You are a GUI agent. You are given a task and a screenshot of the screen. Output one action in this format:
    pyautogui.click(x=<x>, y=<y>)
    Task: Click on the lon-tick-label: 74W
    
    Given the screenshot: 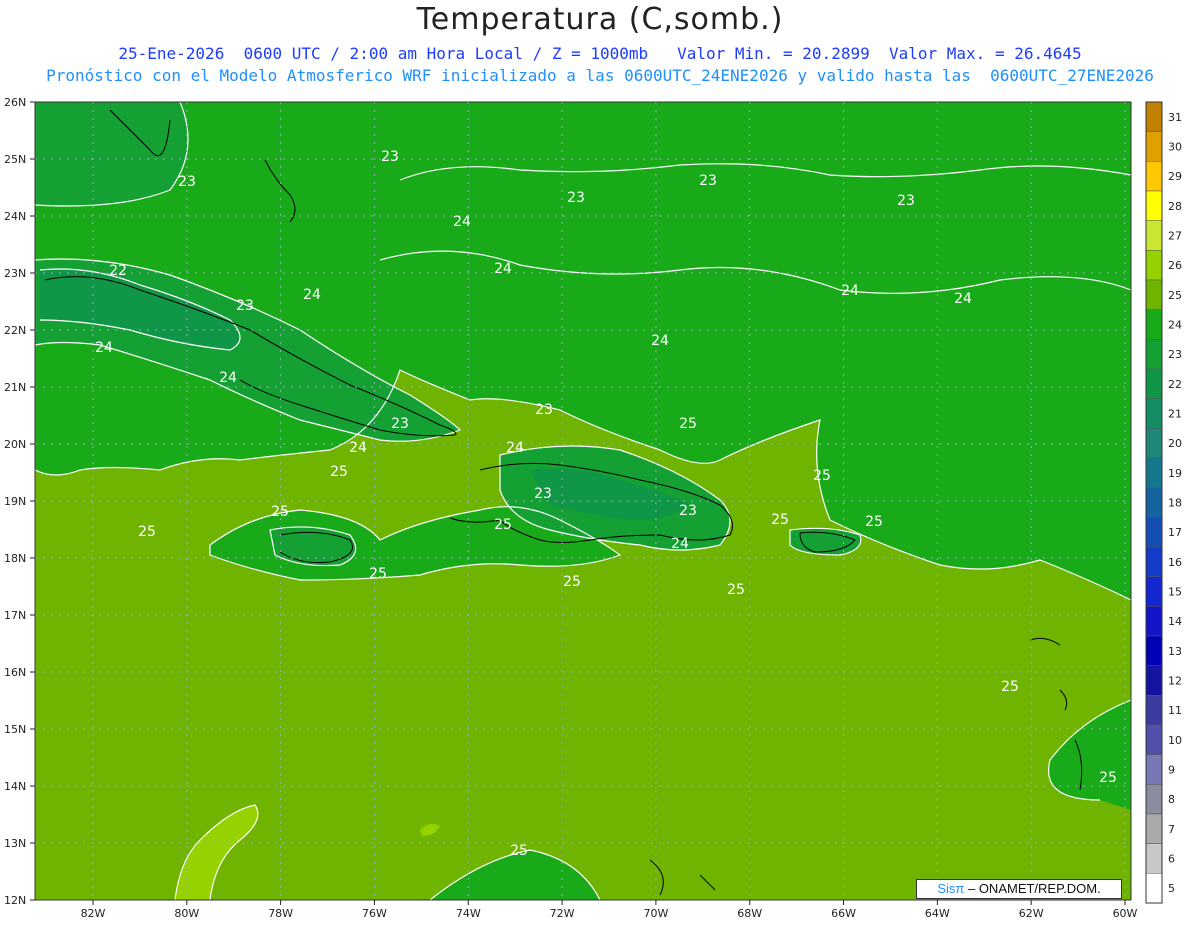 What is the action you would take?
    pyautogui.click(x=468, y=913)
    